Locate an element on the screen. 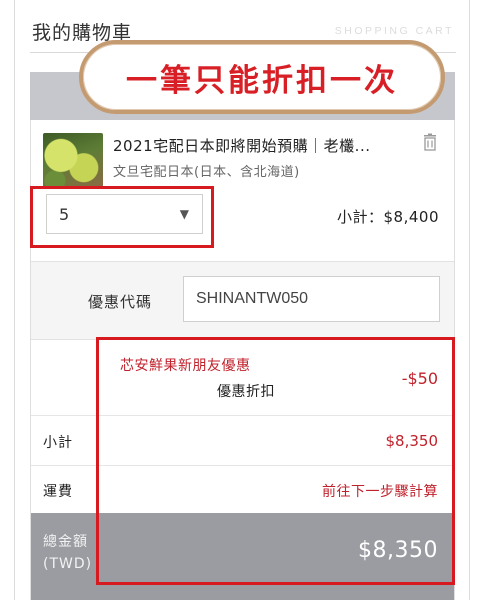 The image size is (480, 600). quantity-highlight-box is located at coordinates (122, 217).